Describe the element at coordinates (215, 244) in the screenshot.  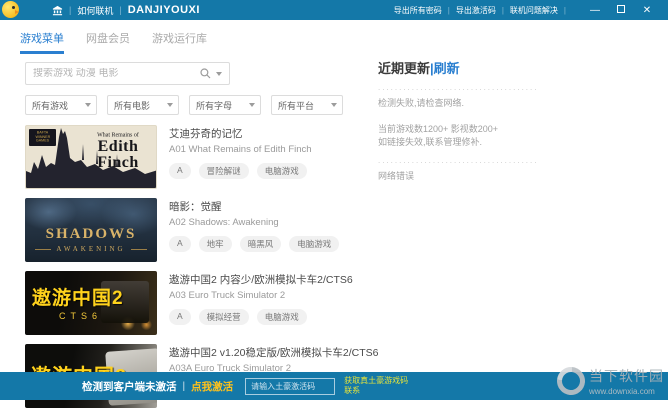
I see `tag: 地牢` at that location.